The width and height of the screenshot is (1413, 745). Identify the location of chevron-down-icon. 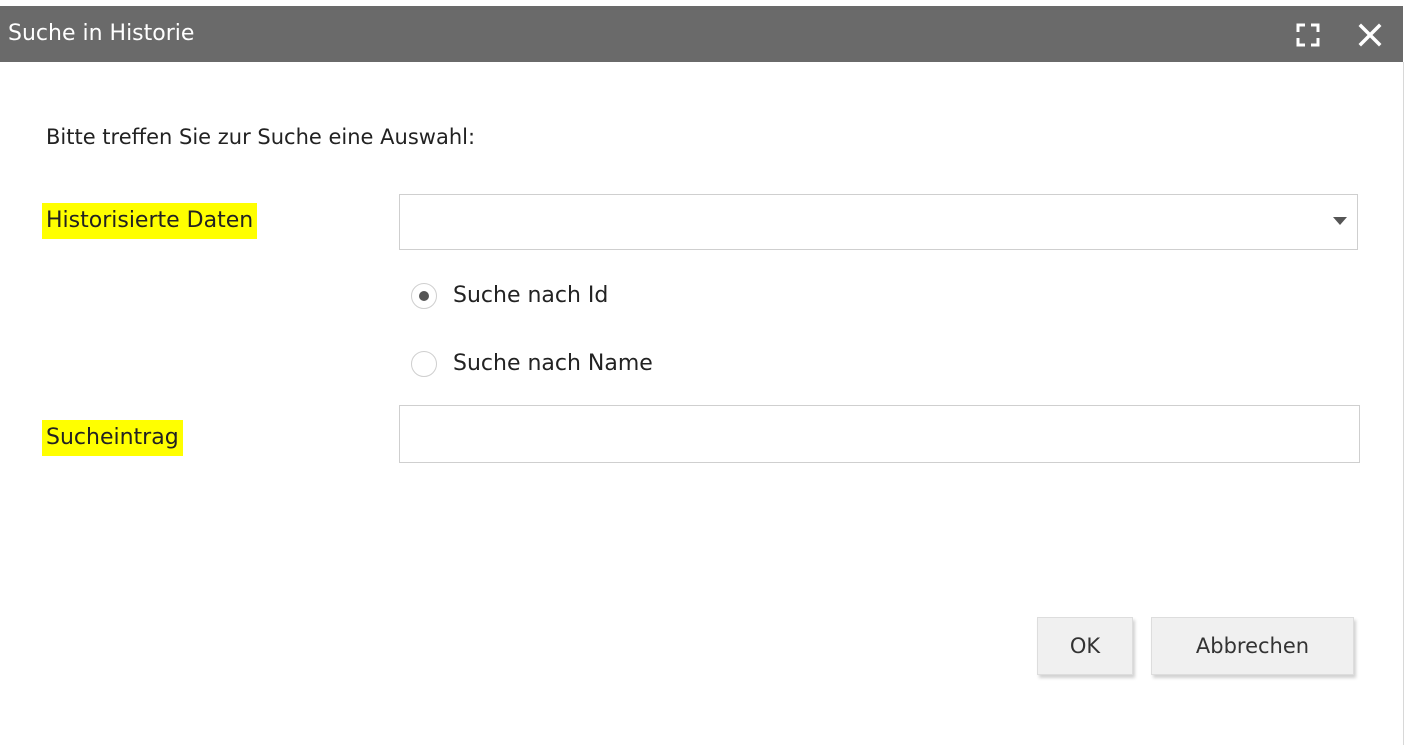
(1340, 221).